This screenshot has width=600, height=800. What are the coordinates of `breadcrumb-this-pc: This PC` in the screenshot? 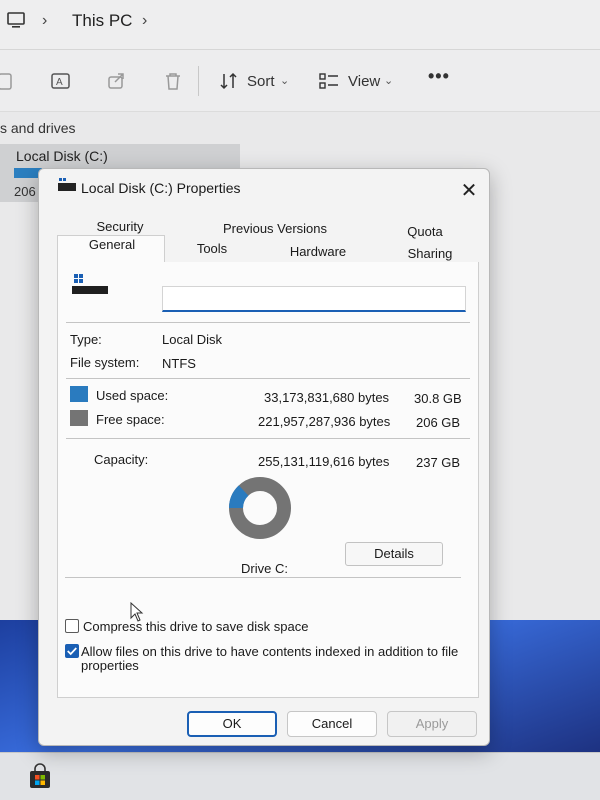 It's located at (102, 21).